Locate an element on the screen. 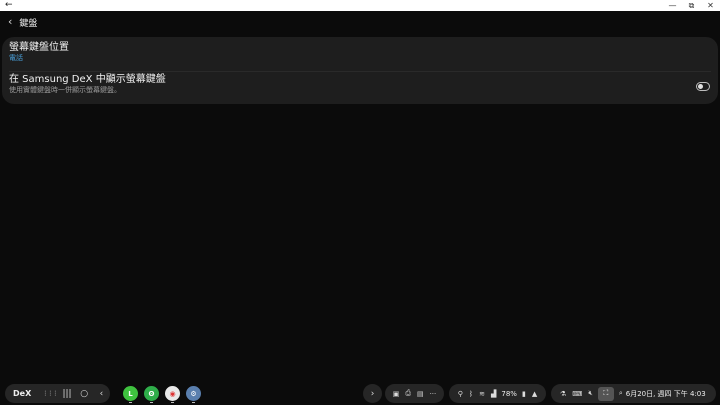 Image resolution: width=720 pixels, height=405 pixels. more-icon: ··· is located at coordinates (433, 394).